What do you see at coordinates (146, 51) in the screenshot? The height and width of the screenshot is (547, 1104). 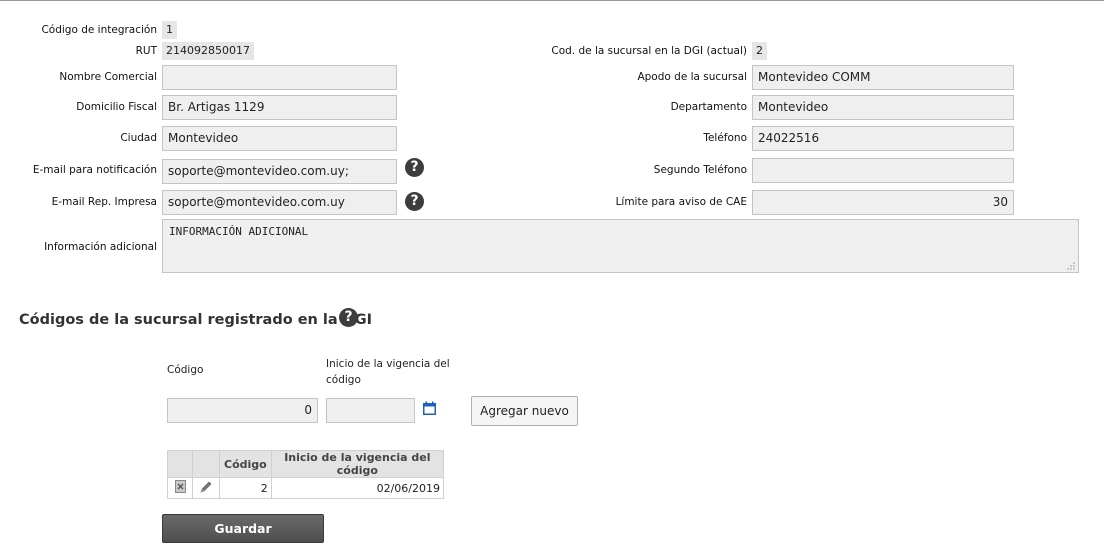 I see `rut-label: RUT` at bounding box center [146, 51].